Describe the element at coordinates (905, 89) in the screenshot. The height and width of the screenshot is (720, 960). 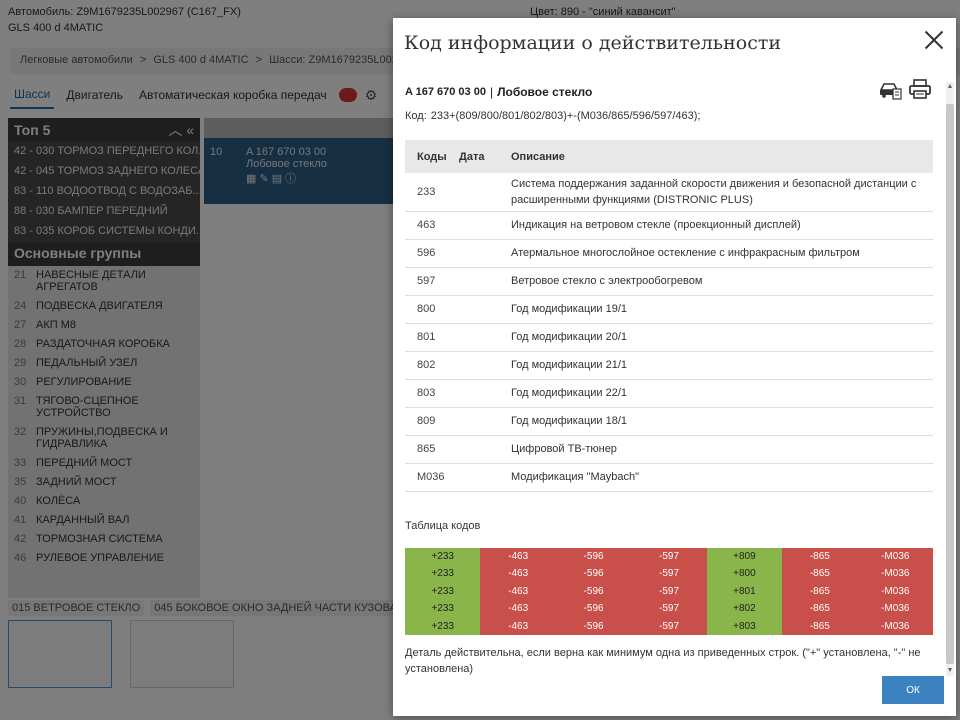
I see `tool-icons` at that location.